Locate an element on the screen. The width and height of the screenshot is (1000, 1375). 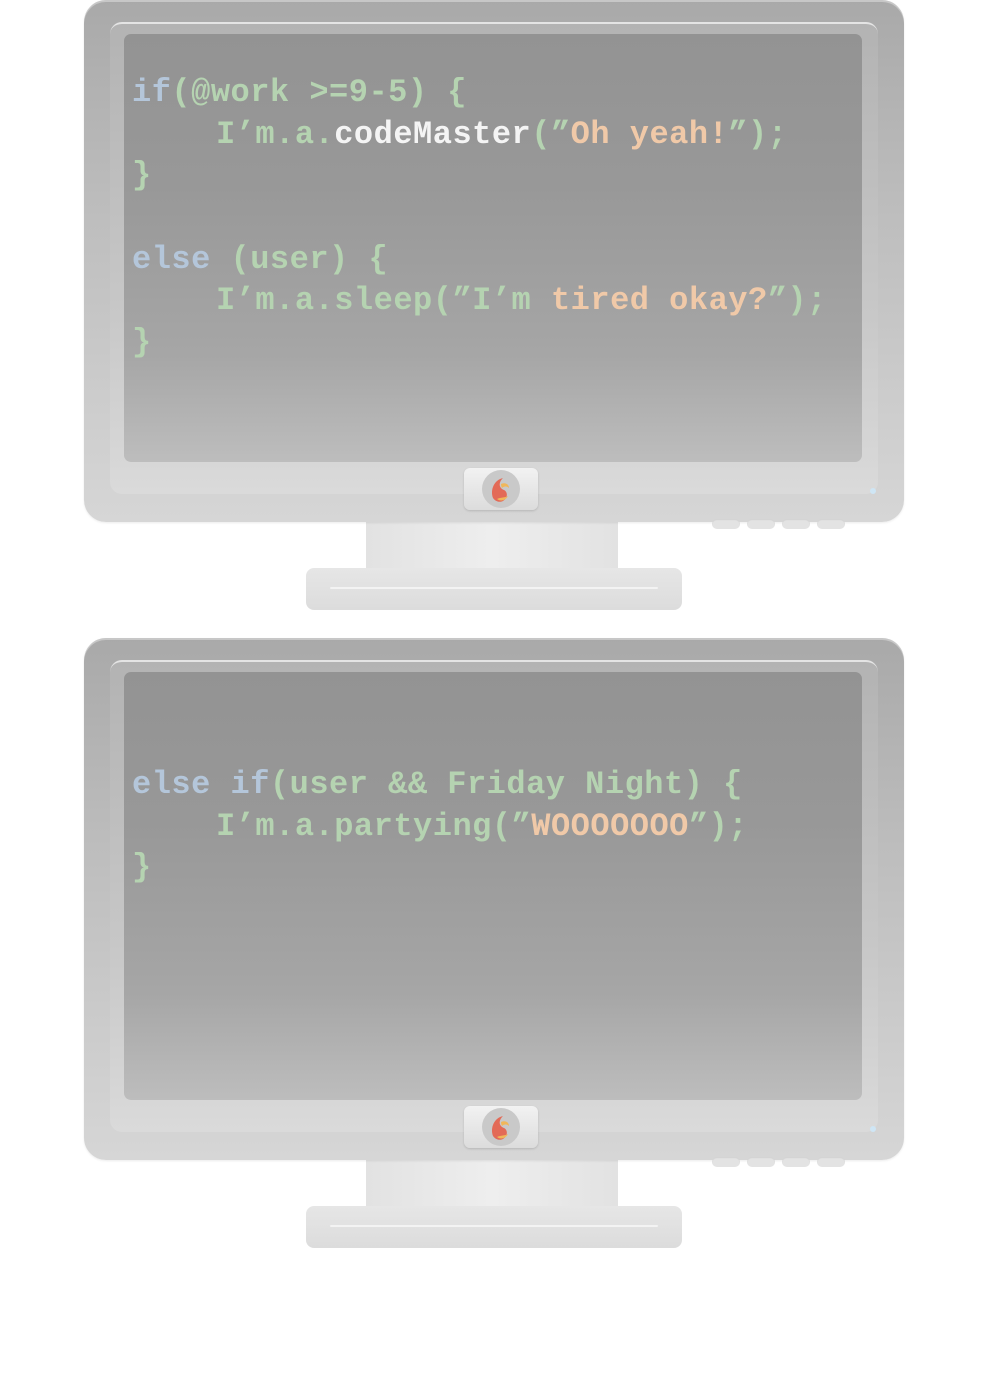
code-line: I’m.a.codeMaster(”Oh yeah!”); is located at coordinates (479, 135).